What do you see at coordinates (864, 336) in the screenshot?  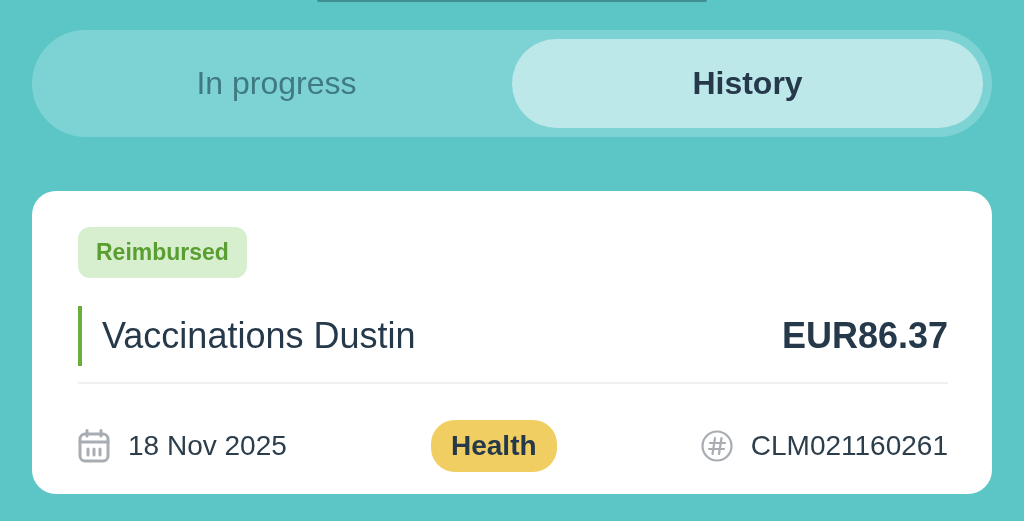 I see `claim-amount: EUR86.37` at bounding box center [864, 336].